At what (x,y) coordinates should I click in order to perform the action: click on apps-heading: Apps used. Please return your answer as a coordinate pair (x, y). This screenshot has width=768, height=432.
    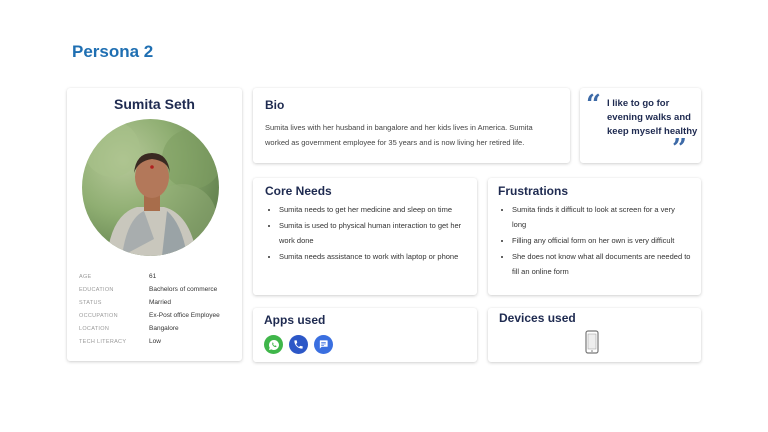
    Looking at the image, I should click on (295, 320).